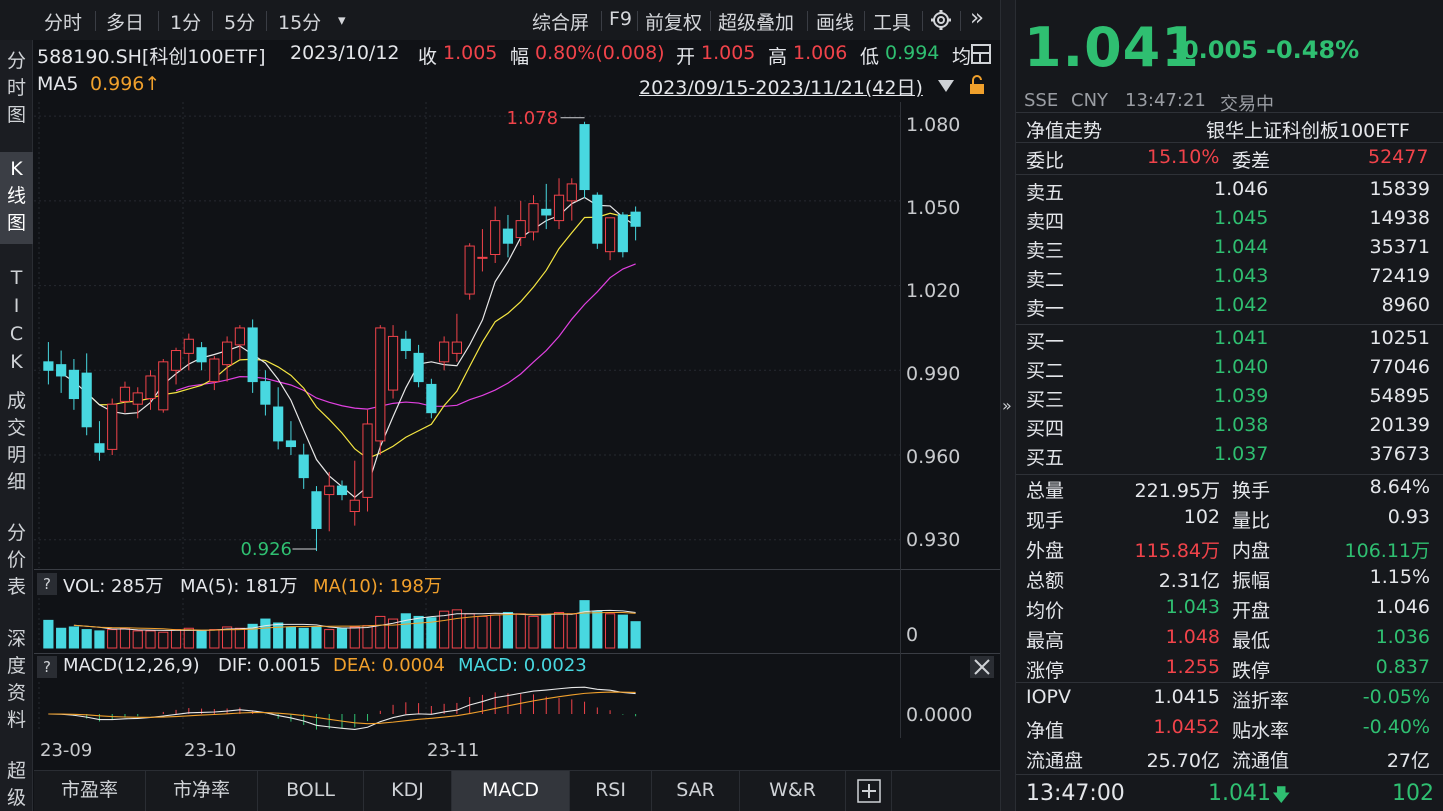 Image resolution: width=1443 pixels, height=811 pixels. Describe the element at coordinates (90, 791) in the screenshot. I see `tab-pe: 市盈率` at that location.